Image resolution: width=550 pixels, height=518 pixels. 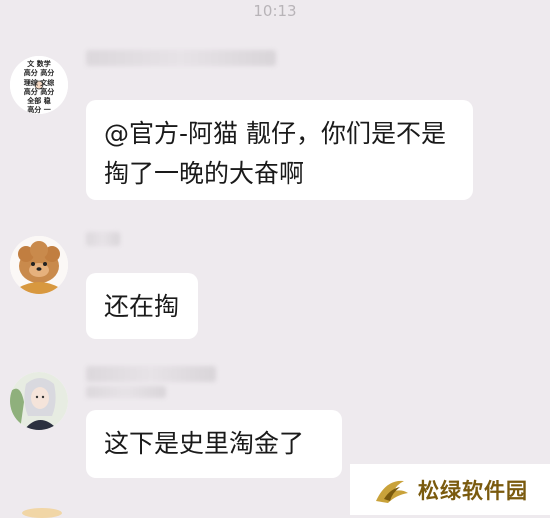 What do you see at coordinates (39, 82) in the screenshot?
I see `avatar-text-row3: 理综 文综` at bounding box center [39, 82].